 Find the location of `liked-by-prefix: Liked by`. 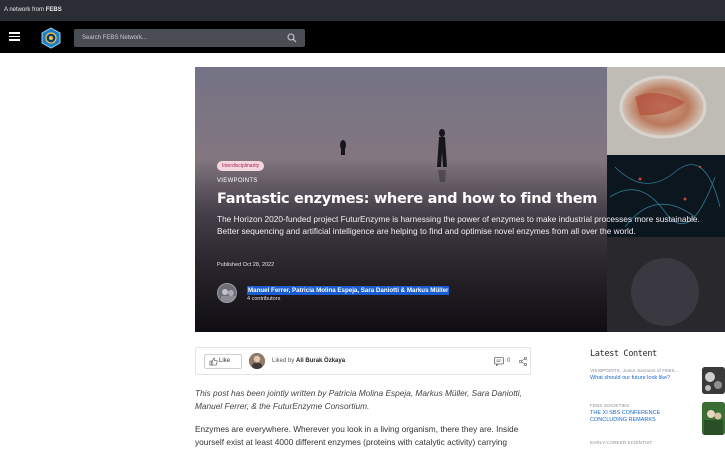

liked-by-prefix: Liked by is located at coordinates (283, 361).